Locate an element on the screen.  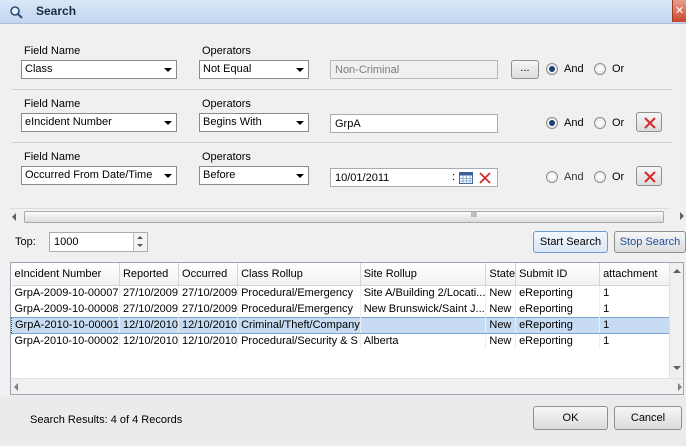
cancel-button: Cancel is located at coordinates (648, 418).